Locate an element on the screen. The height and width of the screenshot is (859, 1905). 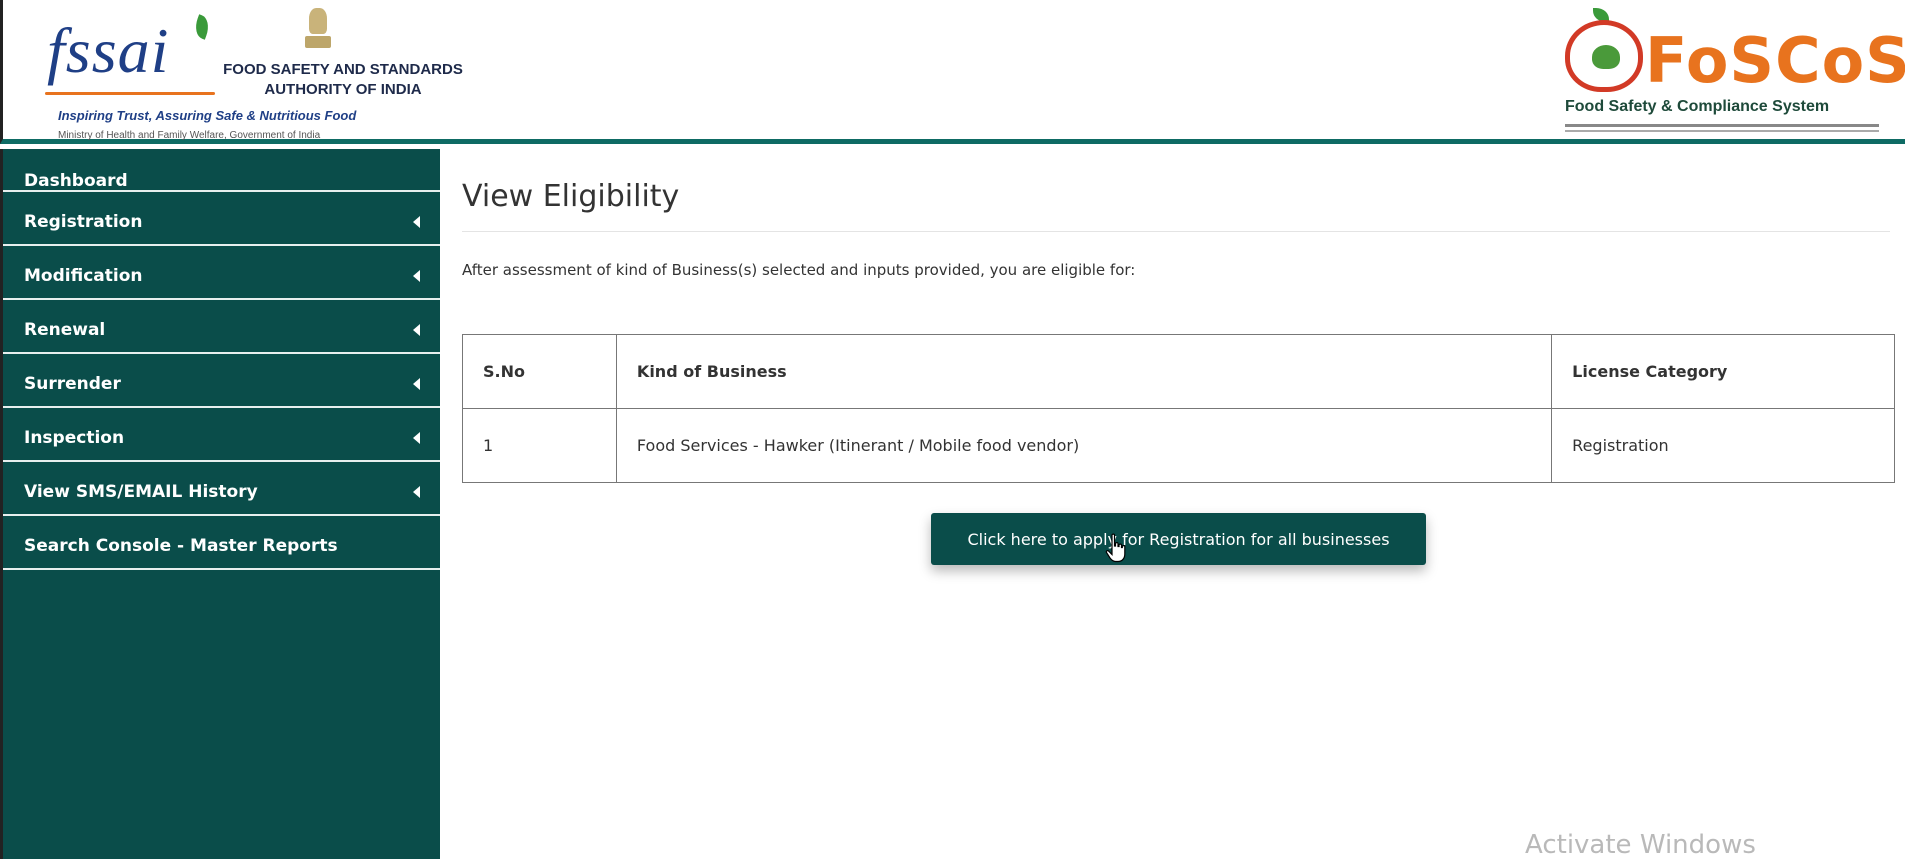
authority-line-1: FOOD SAFETY AND STANDARDS is located at coordinates (343, 69).